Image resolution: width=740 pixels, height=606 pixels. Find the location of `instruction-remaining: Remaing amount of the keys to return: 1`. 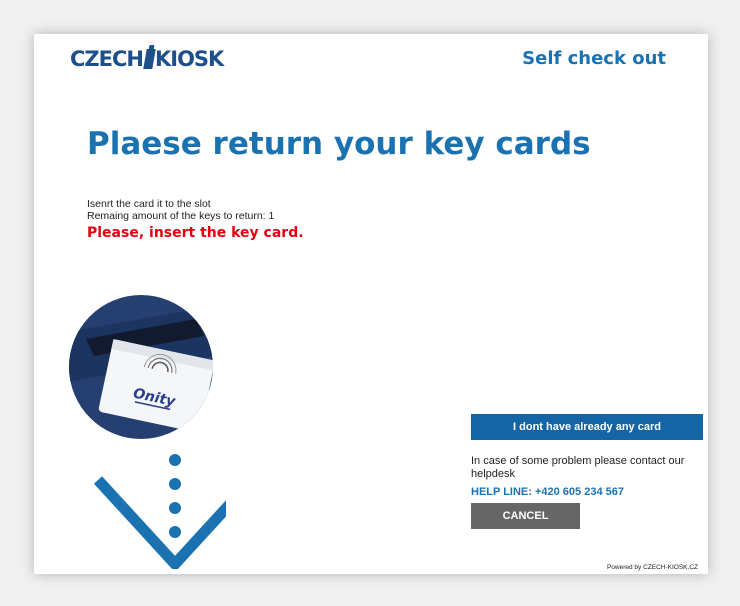

instruction-remaining: Remaing amount of the keys to return: 1 is located at coordinates (181, 216).